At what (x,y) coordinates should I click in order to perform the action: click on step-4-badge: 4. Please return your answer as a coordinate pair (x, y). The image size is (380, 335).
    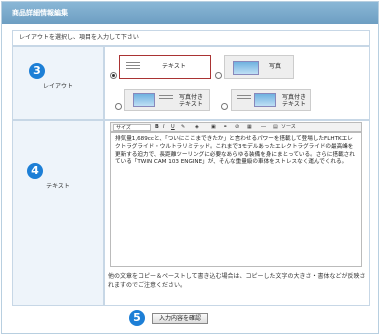
    Looking at the image, I should click on (35, 171).